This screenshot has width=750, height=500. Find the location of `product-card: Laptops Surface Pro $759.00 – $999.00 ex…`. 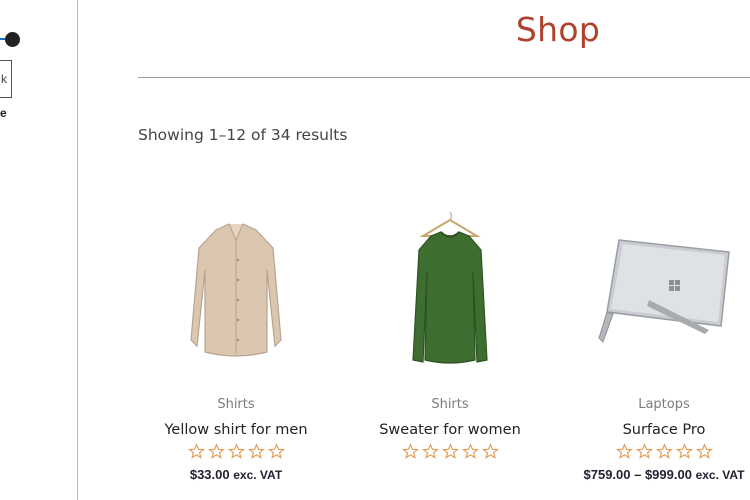

product-card: Laptops Surface Pro $759.00 – $999.00 ex… is located at coordinates (658, 336).